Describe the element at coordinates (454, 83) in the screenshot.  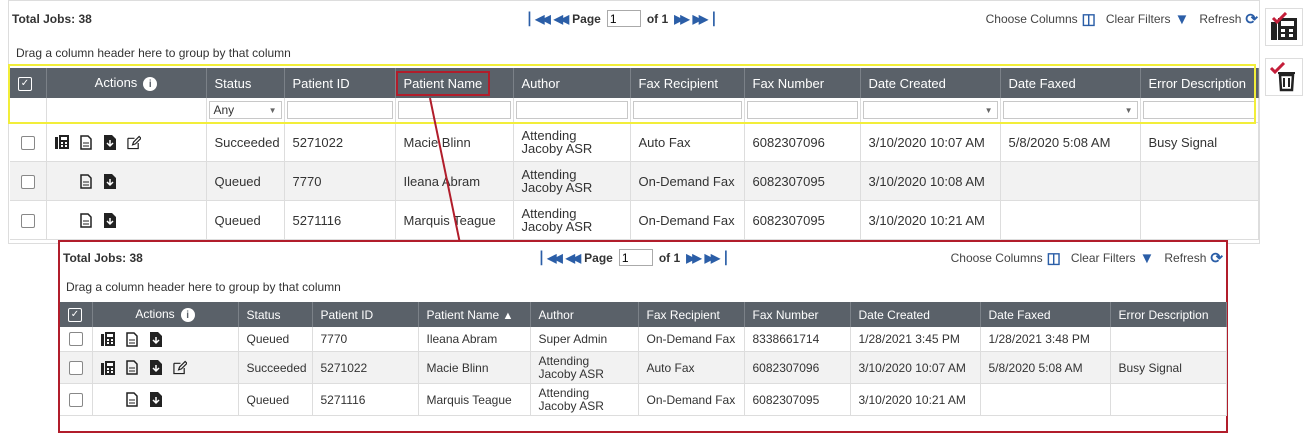
I see `col-patient-name: Patient Name` at that location.